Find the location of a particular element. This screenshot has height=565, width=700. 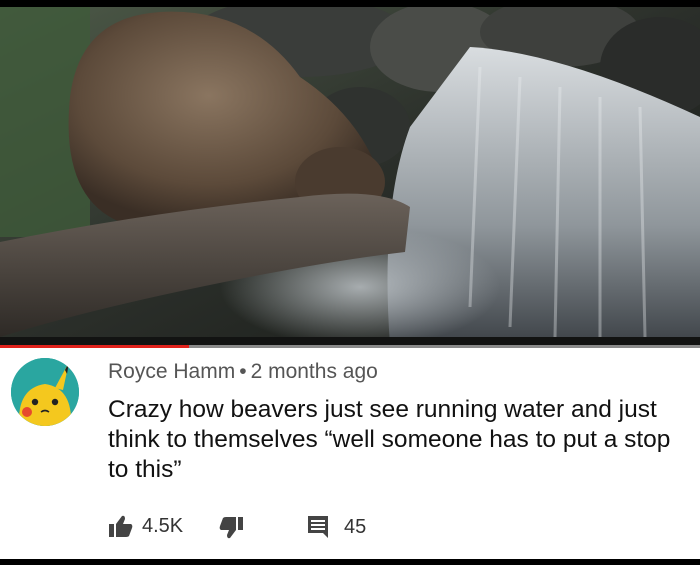

reply-button: 45 is located at coordinates (336, 527).